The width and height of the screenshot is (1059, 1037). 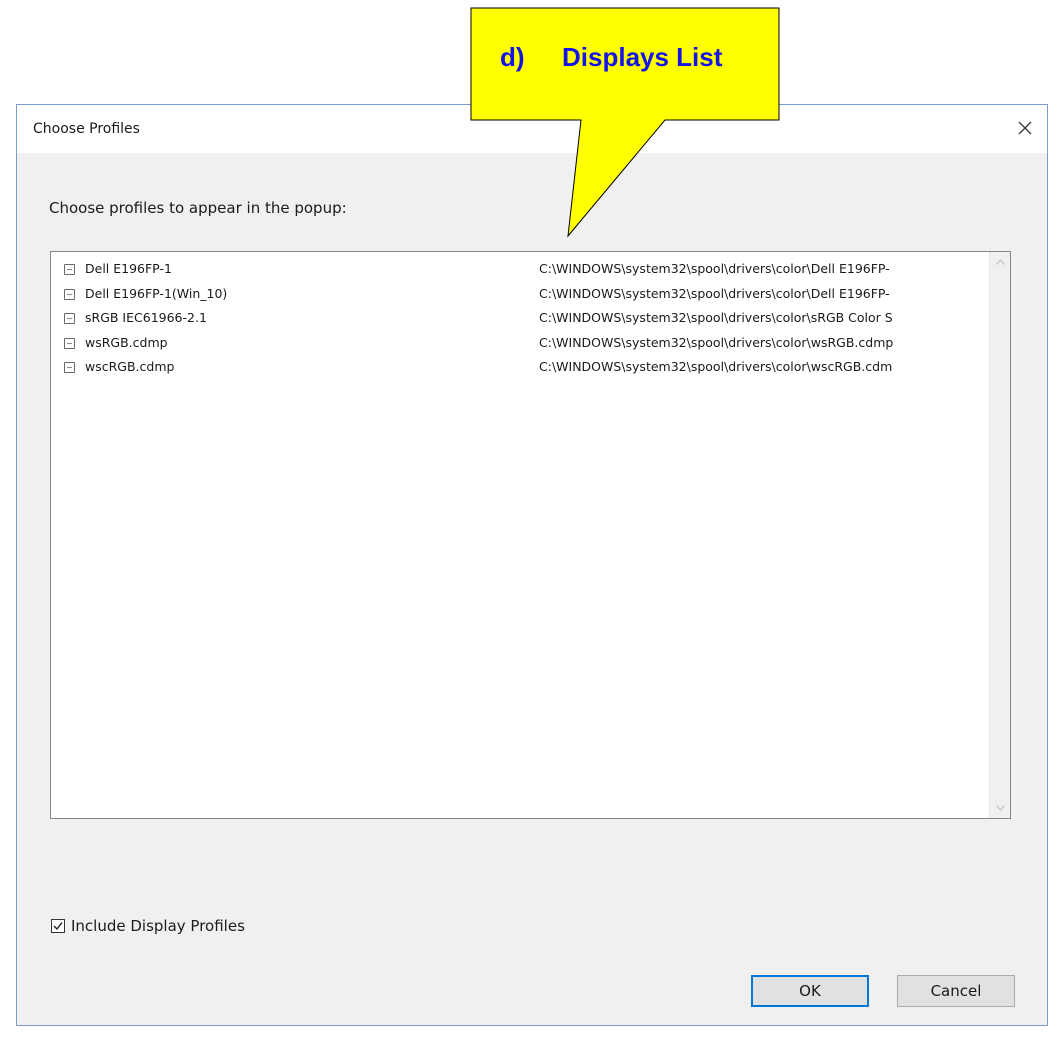 I want to click on chevron-up-icon, so click(x=1000, y=262).